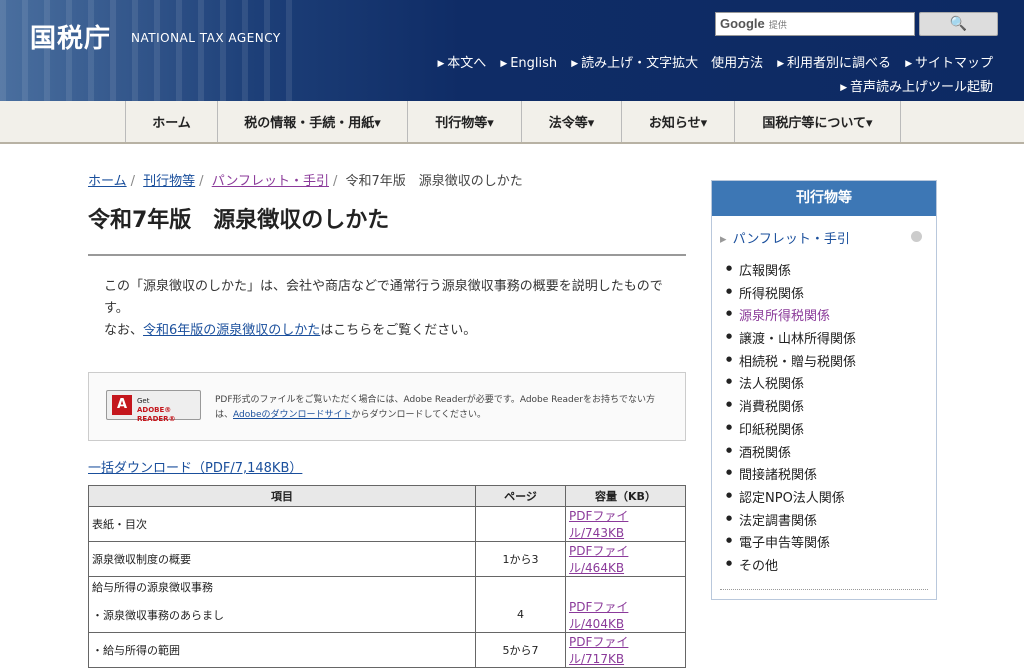 Image resolution: width=1024 pixels, height=668 pixels. Describe the element at coordinates (824, 384) in the screenshot. I see `sidebar-item: 法人税関係` at that location.